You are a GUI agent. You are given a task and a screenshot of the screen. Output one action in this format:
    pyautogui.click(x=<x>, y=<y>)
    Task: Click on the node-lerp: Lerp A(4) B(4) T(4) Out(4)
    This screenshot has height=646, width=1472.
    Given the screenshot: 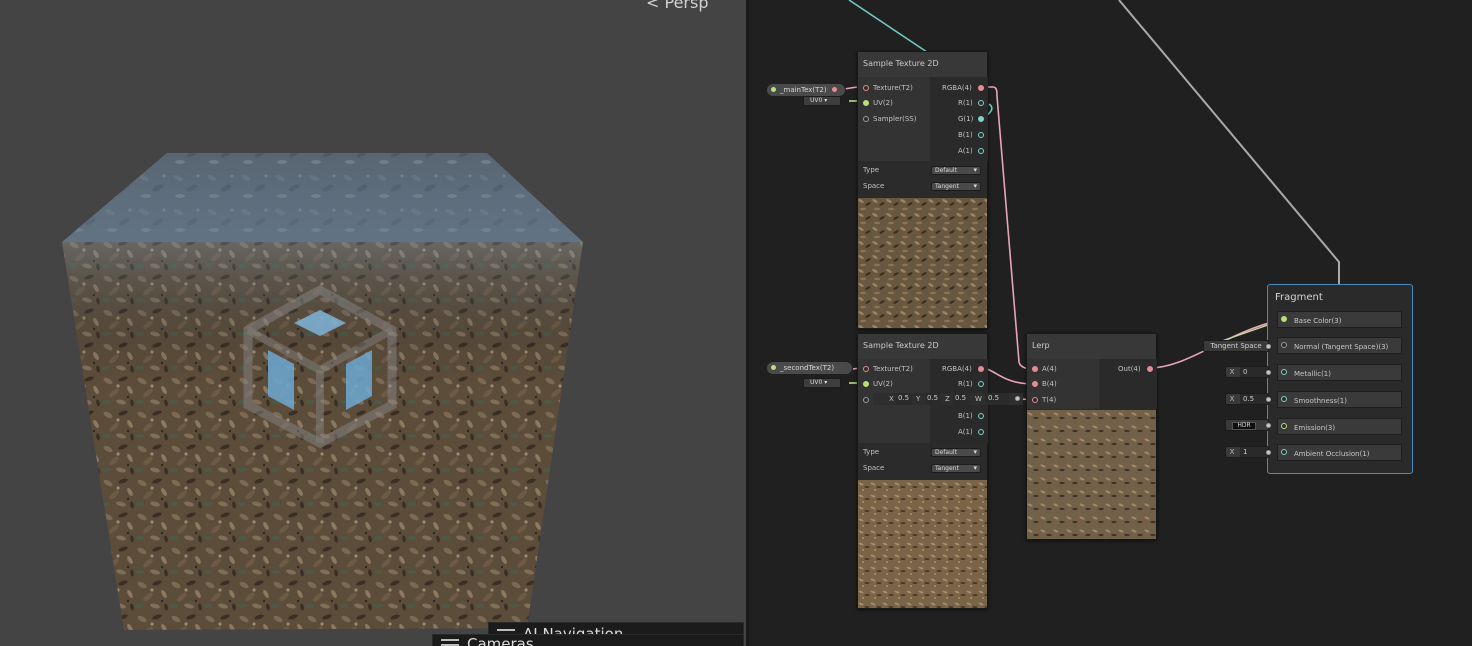 What is the action you would take?
    pyautogui.click(x=1091, y=436)
    